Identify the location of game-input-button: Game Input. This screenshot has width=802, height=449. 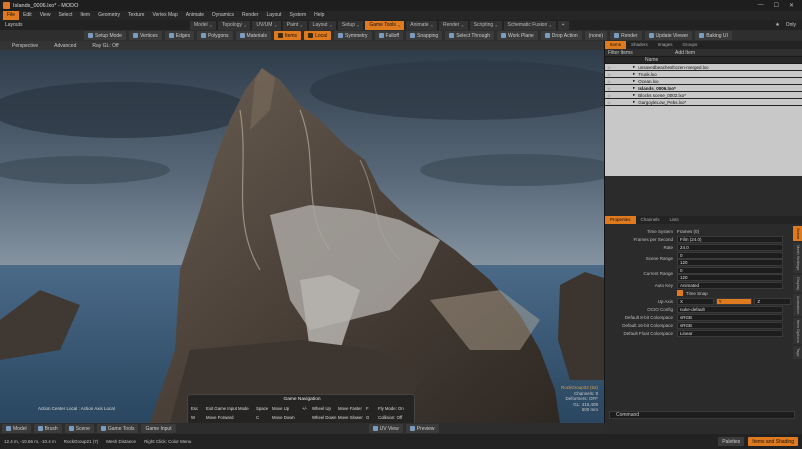
(158, 428).